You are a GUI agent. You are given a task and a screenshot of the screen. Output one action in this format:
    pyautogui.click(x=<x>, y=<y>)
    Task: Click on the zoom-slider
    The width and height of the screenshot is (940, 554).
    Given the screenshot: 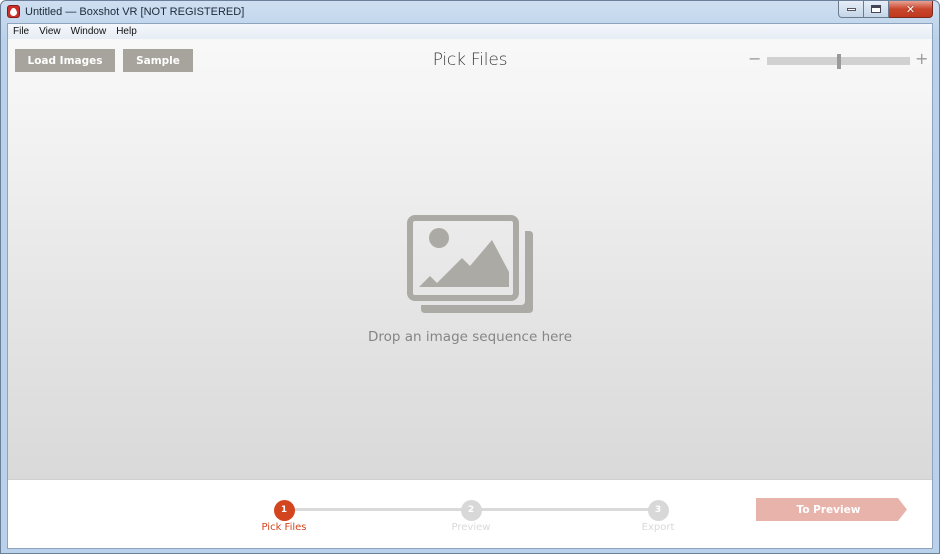 What is the action you would take?
    pyautogui.click(x=838, y=61)
    